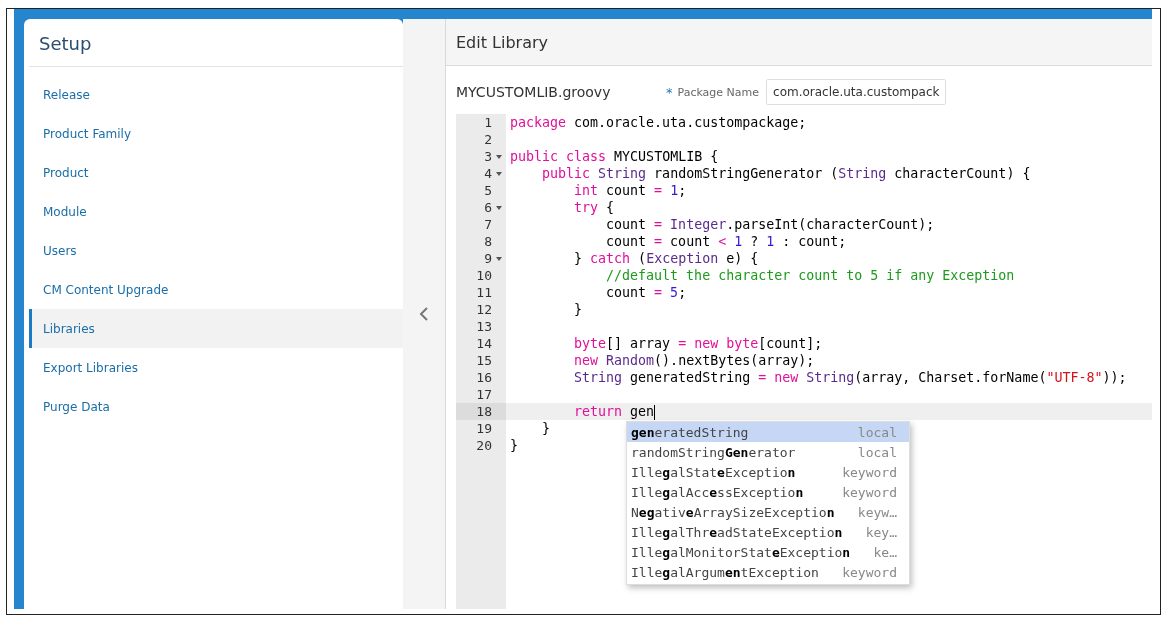 The height and width of the screenshot is (624, 1173). What do you see at coordinates (614, 411) in the screenshot?
I see `code-line: return gen` at bounding box center [614, 411].